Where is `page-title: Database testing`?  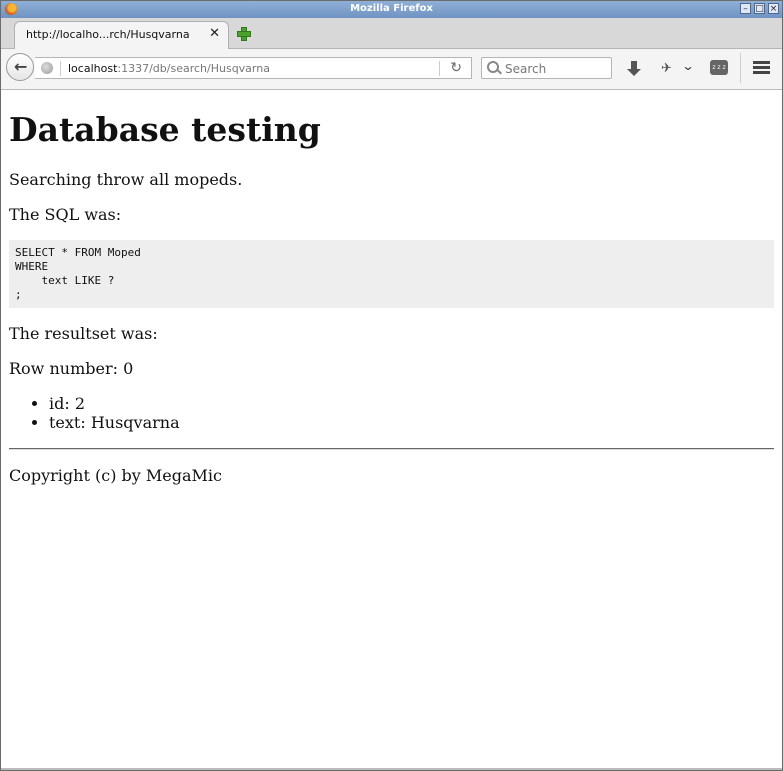
page-title: Database testing is located at coordinates (165, 129).